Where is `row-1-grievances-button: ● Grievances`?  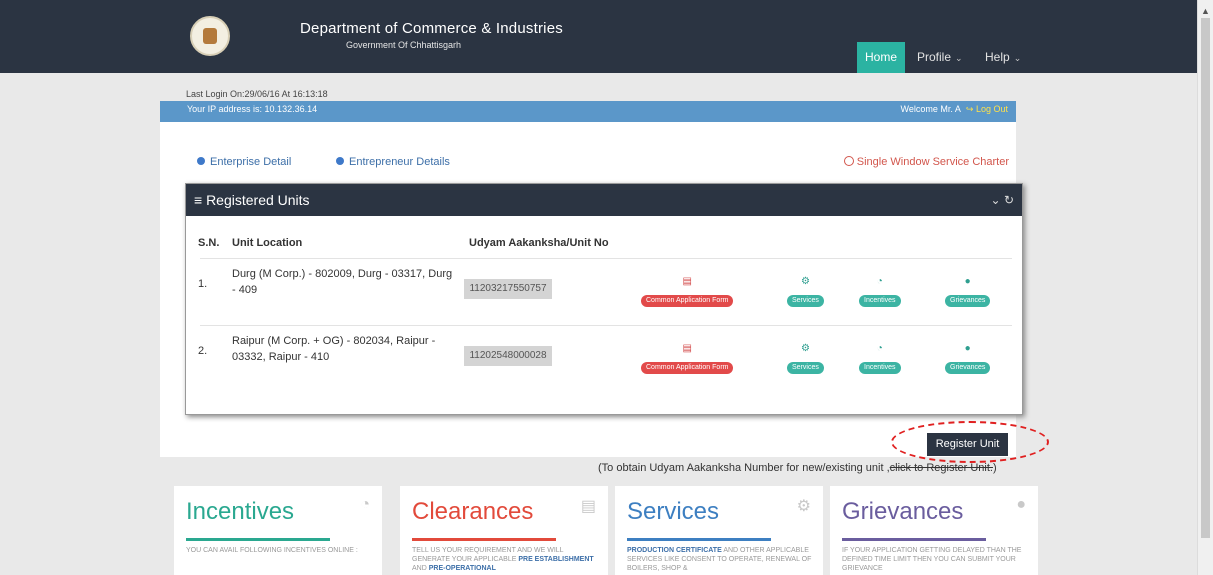
row-1-grievances-button: ● Grievances is located at coordinates (968, 291).